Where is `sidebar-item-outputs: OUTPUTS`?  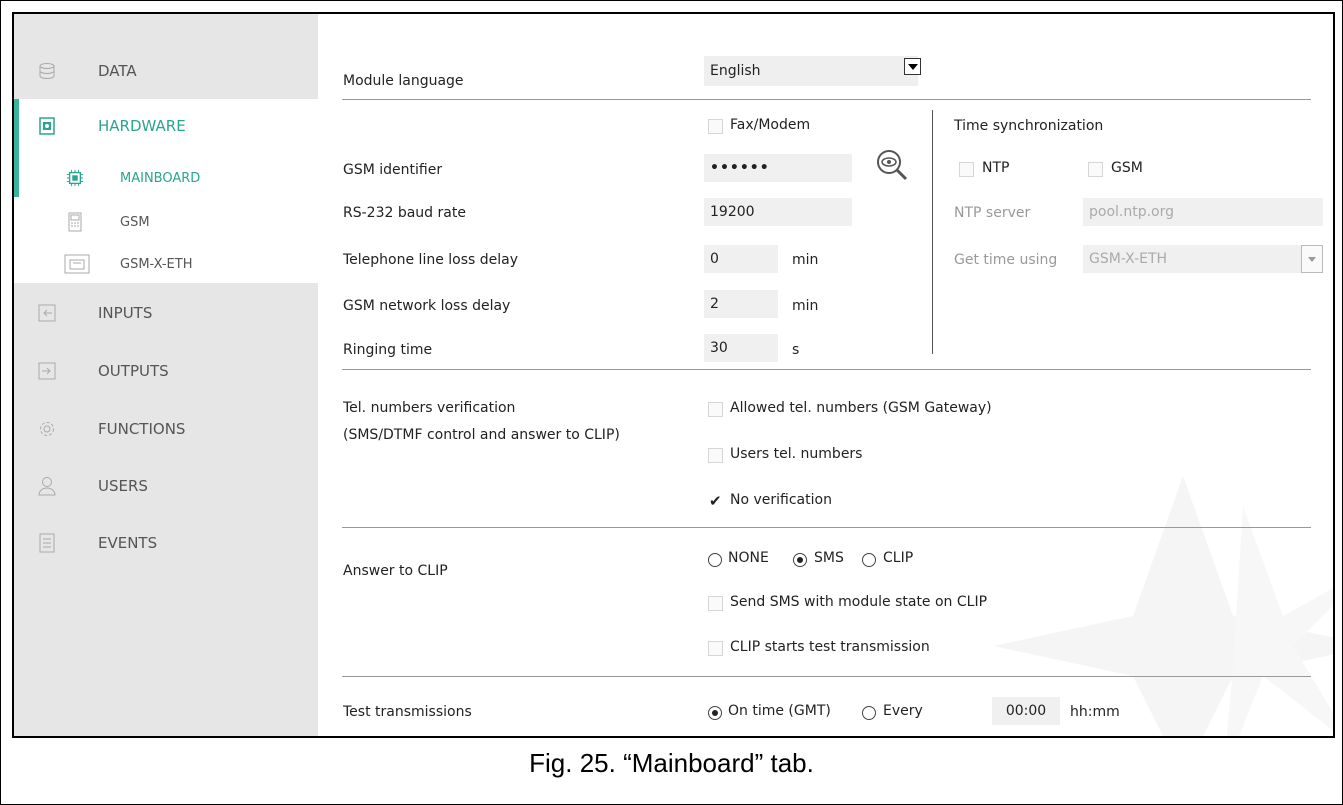
sidebar-item-outputs: OUTPUTS is located at coordinates (166, 371).